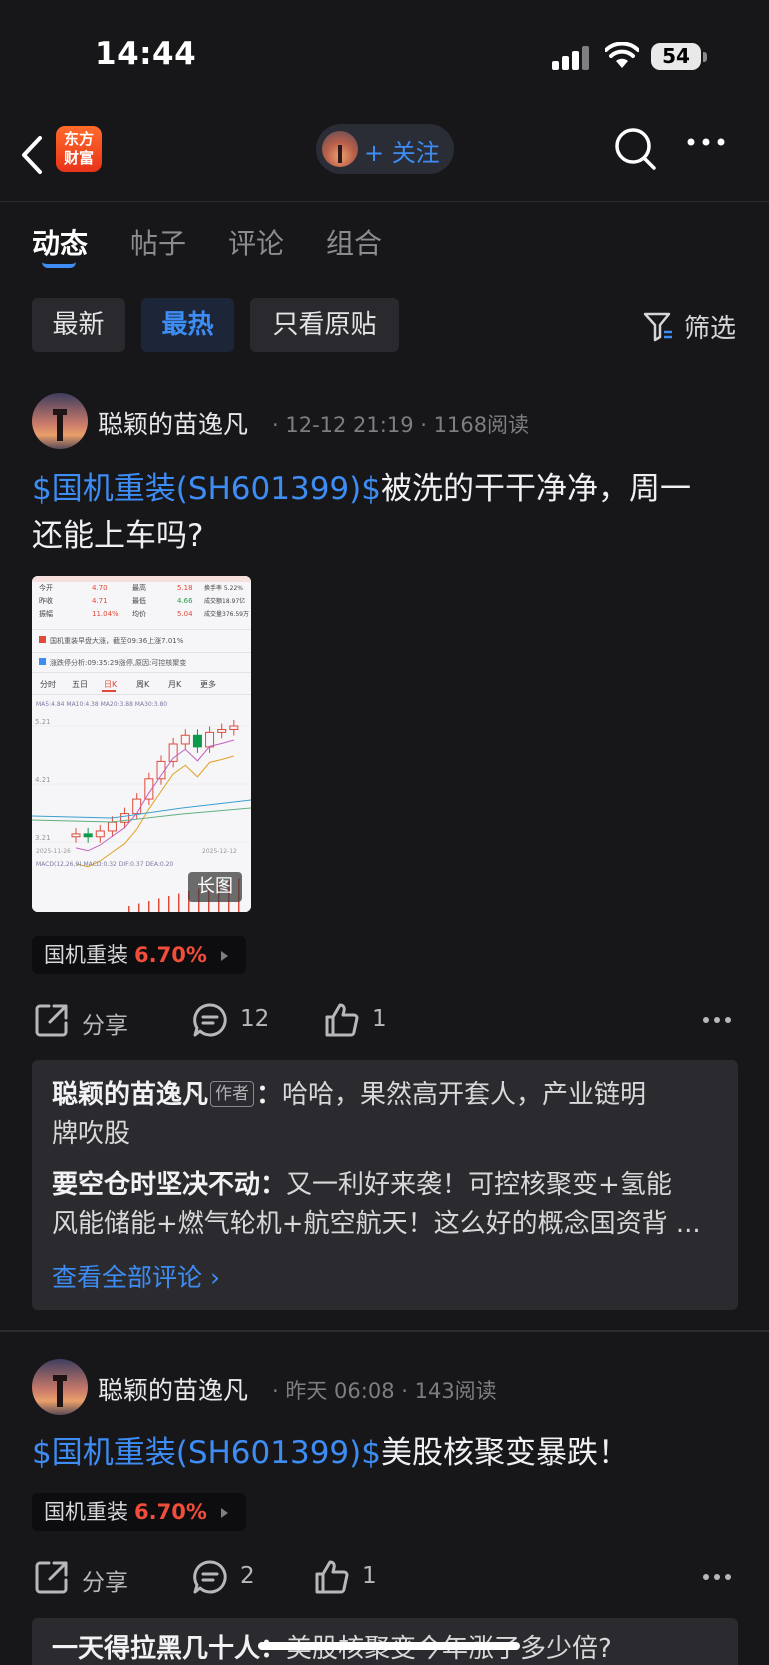  What do you see at coordinates (187, 325) in the screenshot?
I see `chip-hottest: 最热` at bounding box center [187, 325].